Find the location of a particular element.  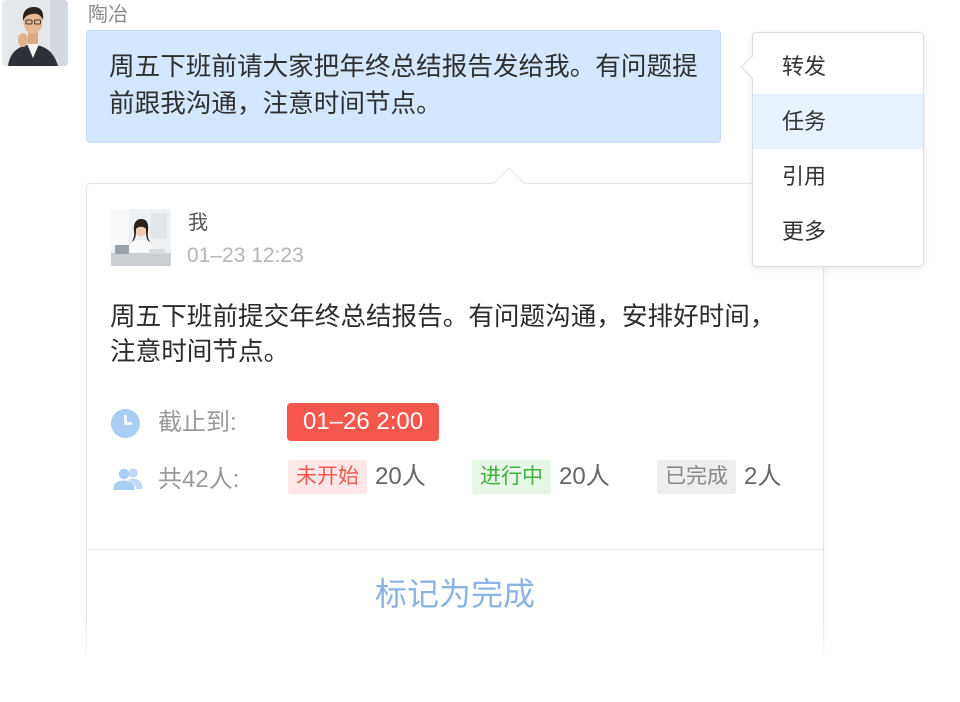

status-tag: 未开始 is located at coordinates (327, 477).